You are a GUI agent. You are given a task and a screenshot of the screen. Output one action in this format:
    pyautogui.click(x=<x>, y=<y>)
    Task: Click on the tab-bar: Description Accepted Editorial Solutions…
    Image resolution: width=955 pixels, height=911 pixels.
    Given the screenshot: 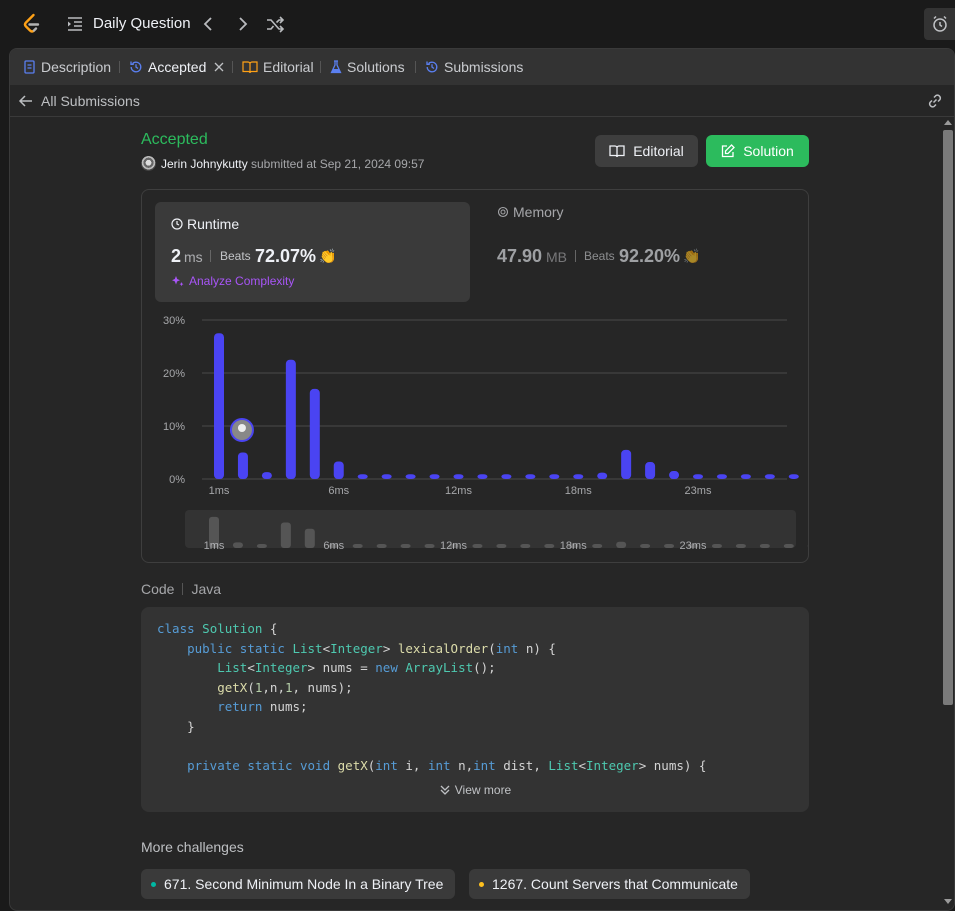 What is the action you would take?
    pyautogui.click(x=482, y=67)
    